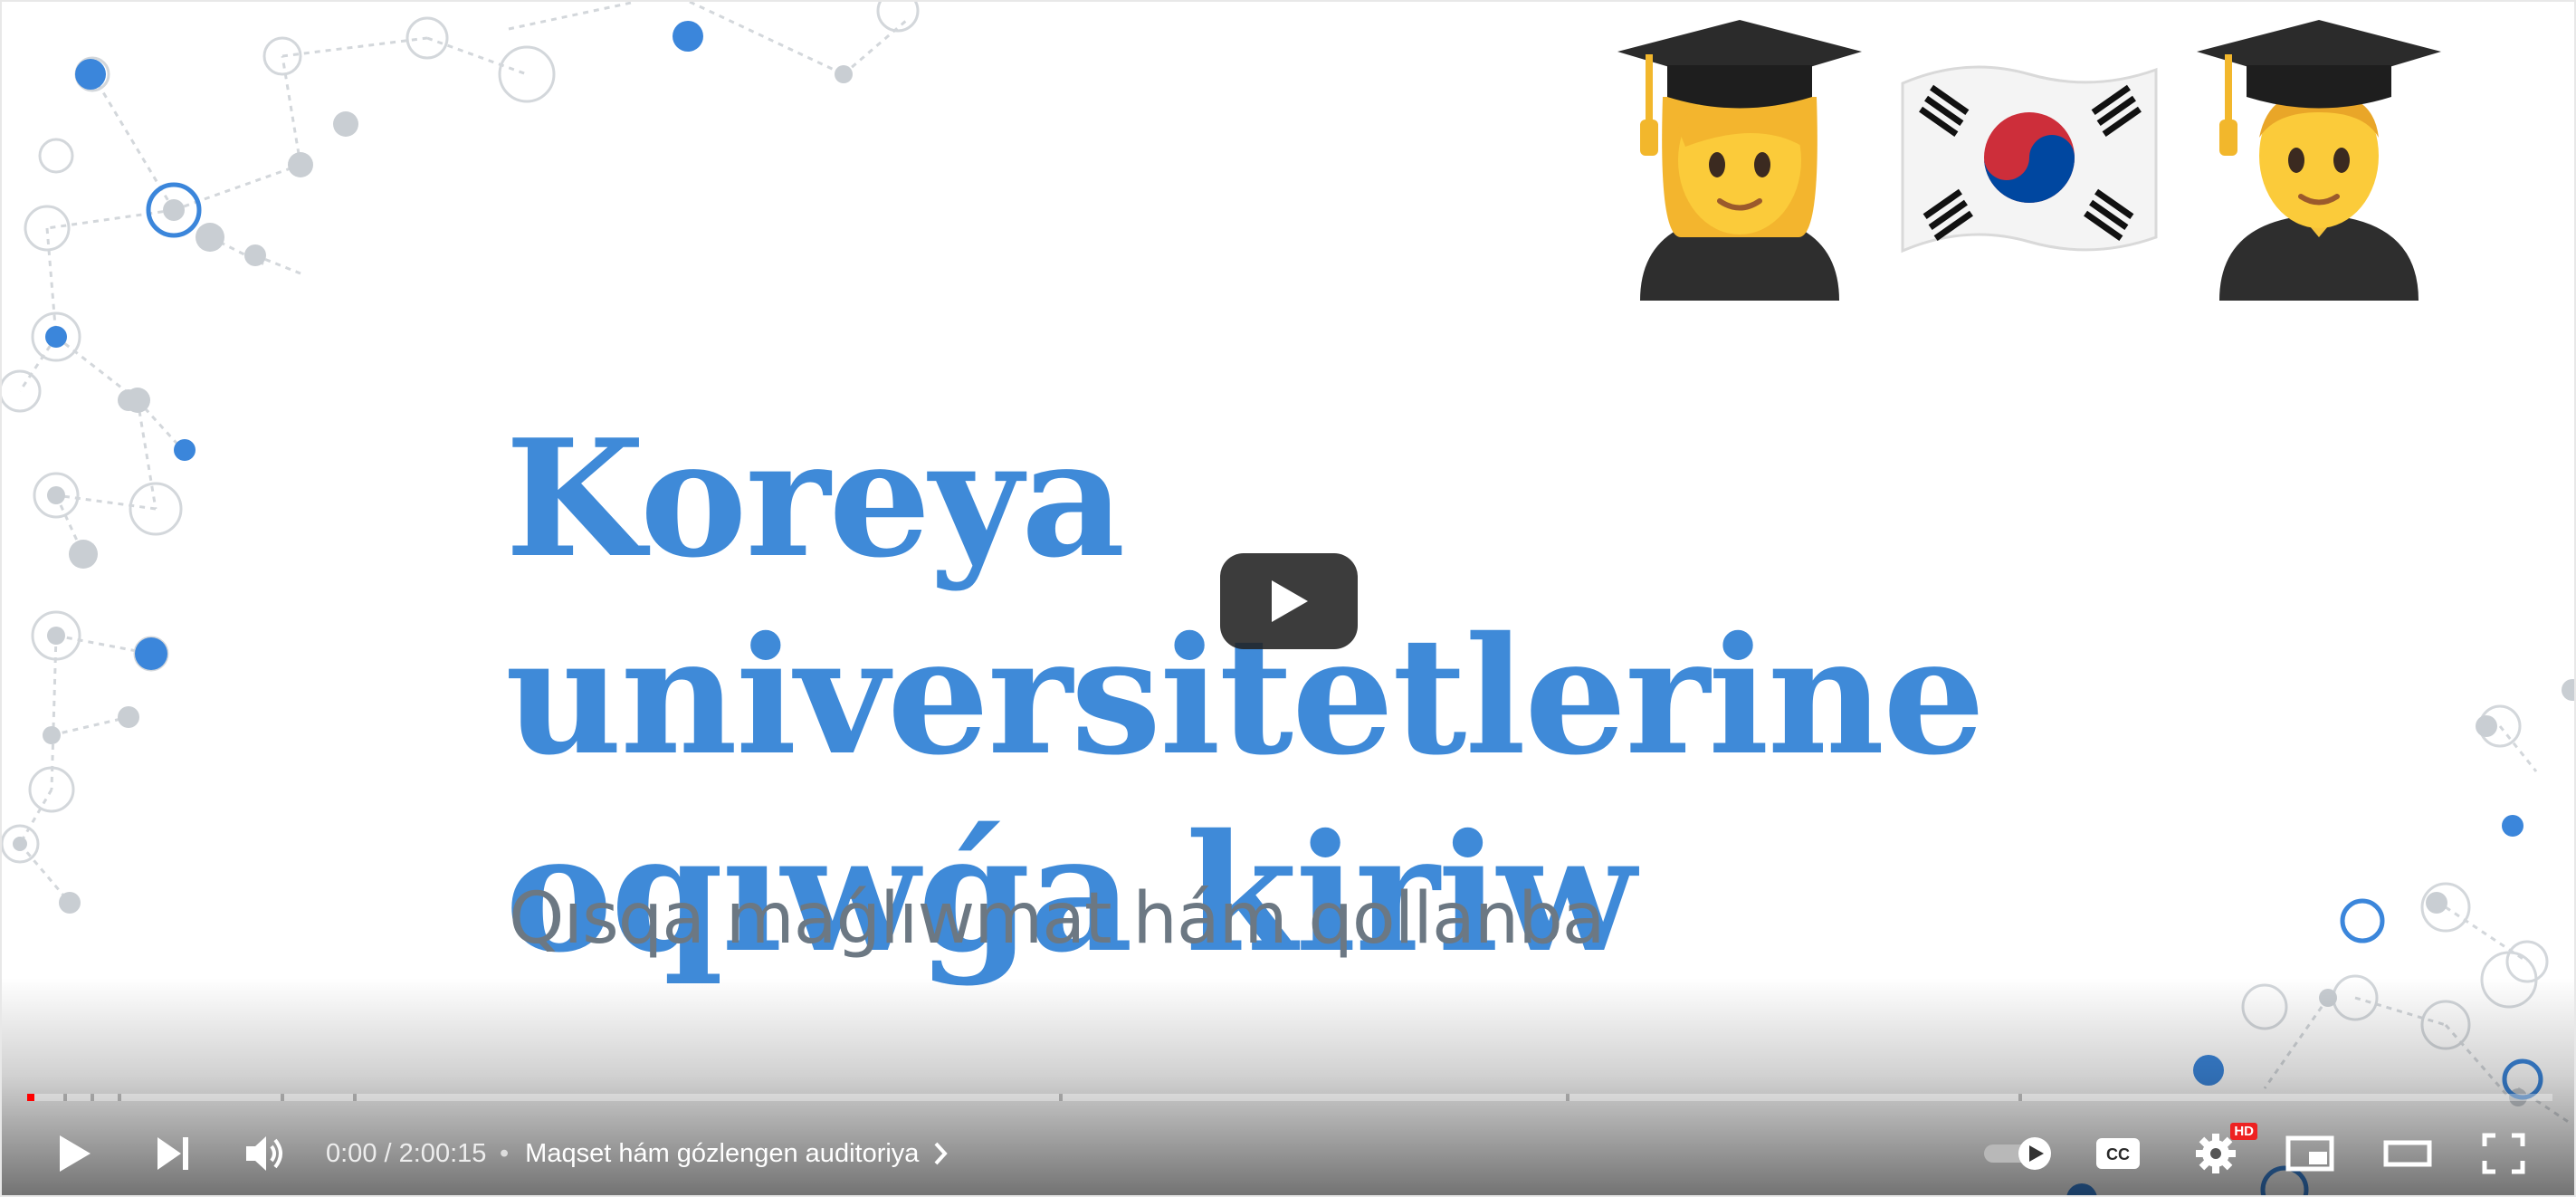 The width and height of the screenshot is (2576, 1197). Describe the element at coordinates (30, 1097) in the screenshot. I see `progress-played` at that location.